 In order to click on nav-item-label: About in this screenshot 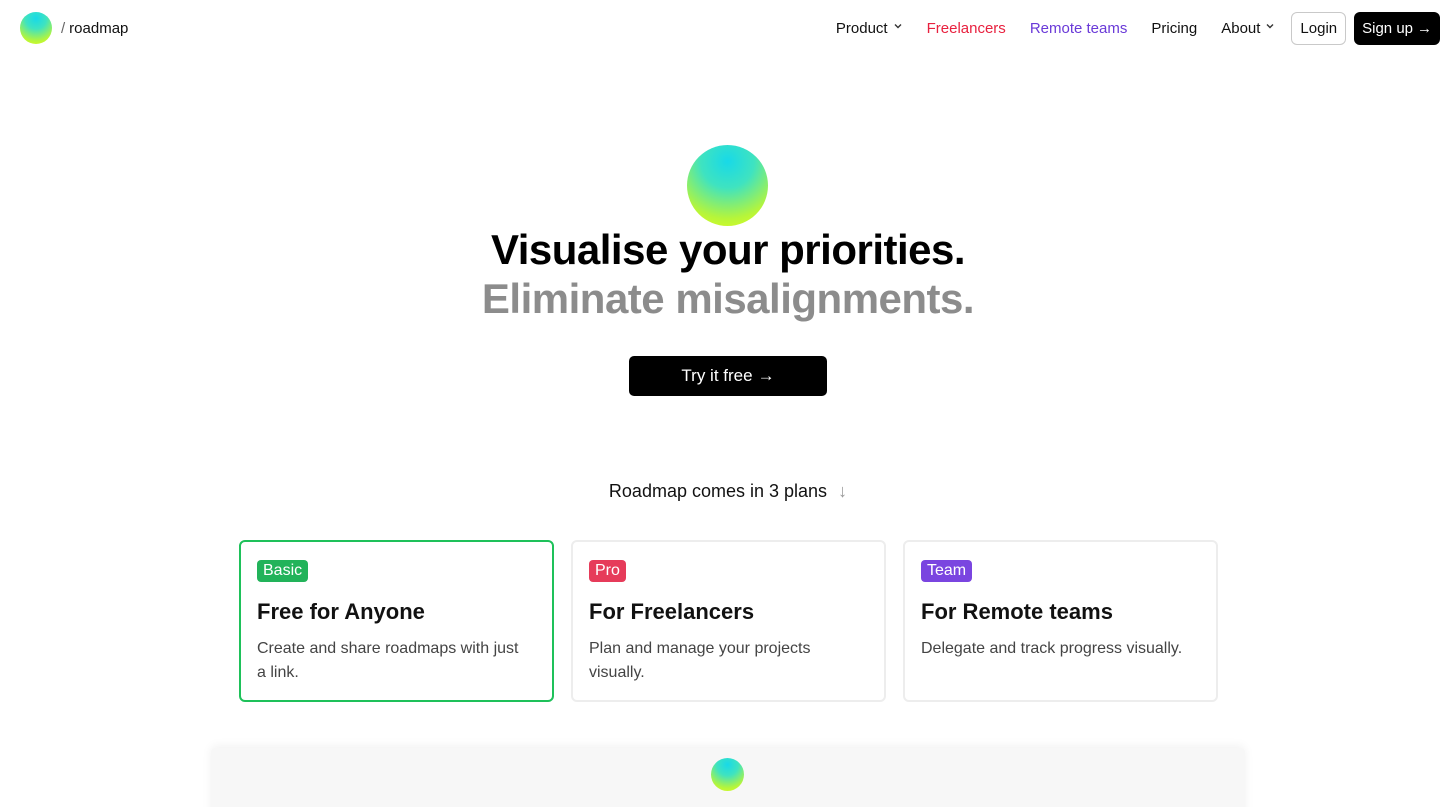, I will do `click(1241, 28)`.